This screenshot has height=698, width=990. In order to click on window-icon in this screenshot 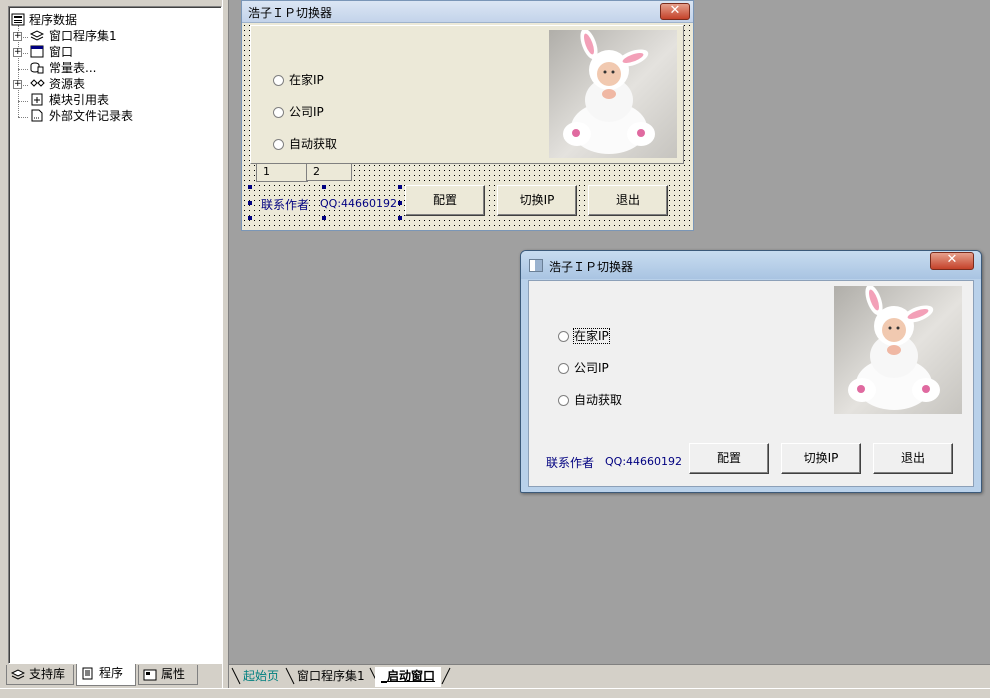, I will do `click(37, 51)`.